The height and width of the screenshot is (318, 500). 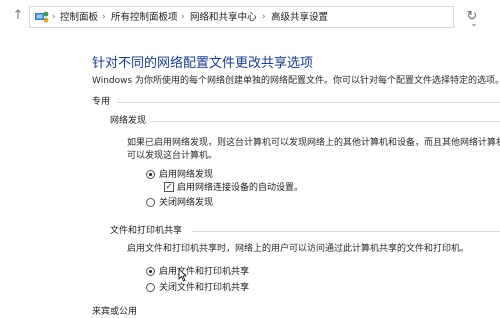 I want to click on mouse-cursor-icon, so click(x=182, y=275).